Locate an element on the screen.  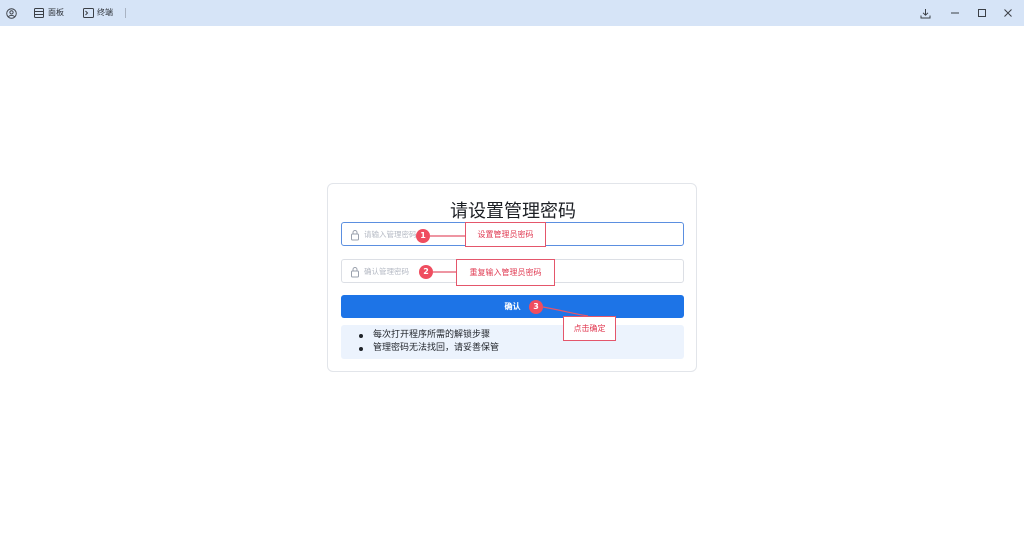
annotation-badge-2: 2 is located at coordinates (426, 272).